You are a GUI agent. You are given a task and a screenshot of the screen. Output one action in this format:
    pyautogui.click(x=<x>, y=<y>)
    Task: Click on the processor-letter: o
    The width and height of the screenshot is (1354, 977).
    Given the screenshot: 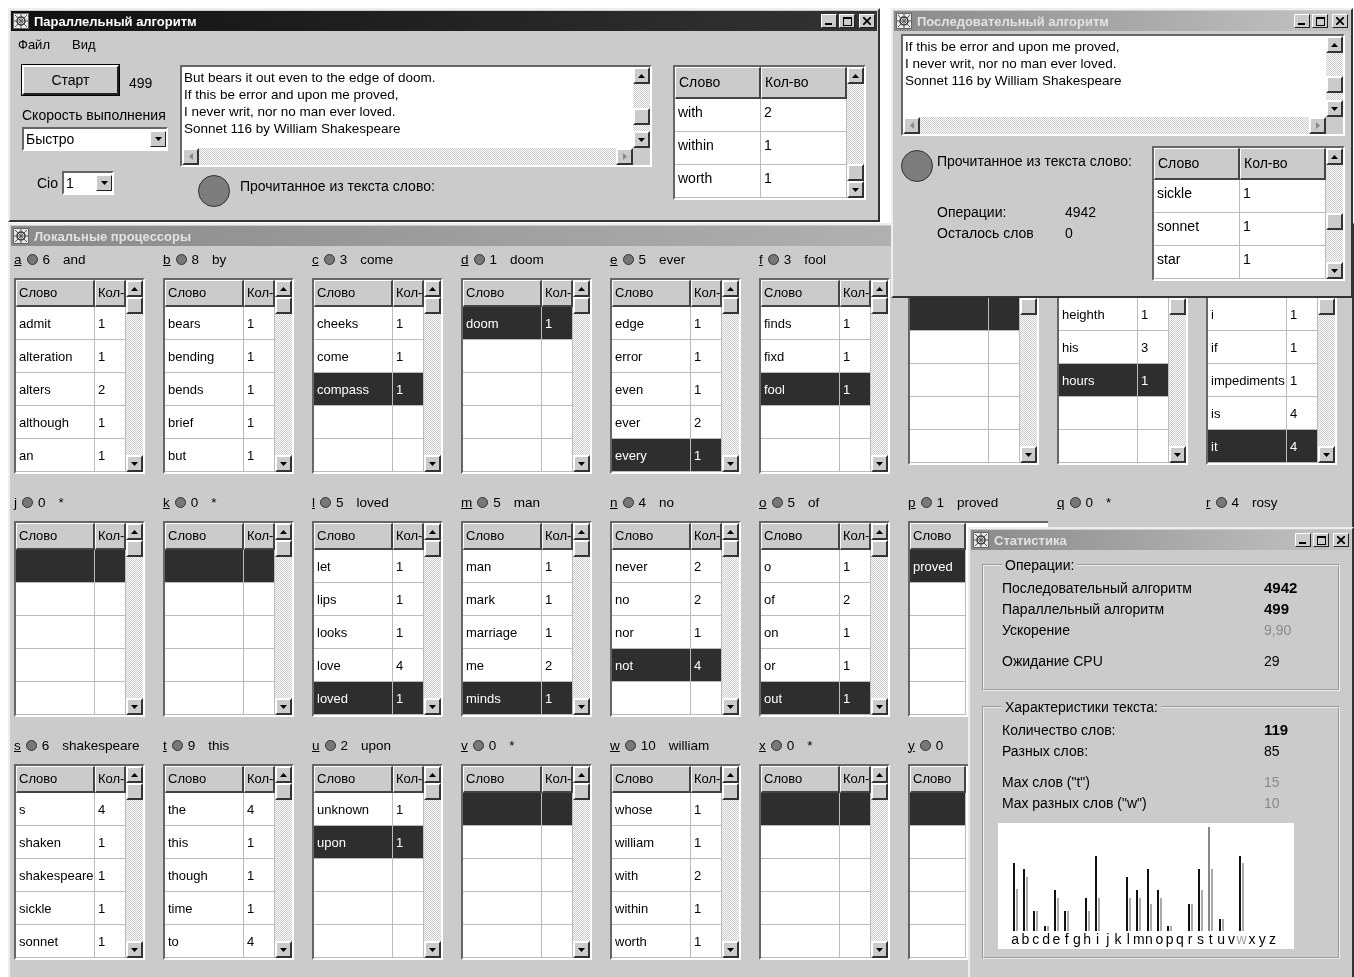 What is the action you would take?
    pyautogui.click(x=763, y=502)
    